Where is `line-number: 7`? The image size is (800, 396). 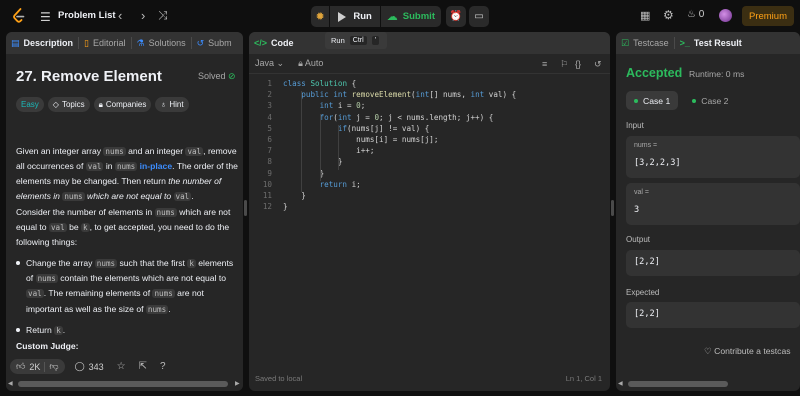
line-number: 7 is located at coordinates (269, 151).